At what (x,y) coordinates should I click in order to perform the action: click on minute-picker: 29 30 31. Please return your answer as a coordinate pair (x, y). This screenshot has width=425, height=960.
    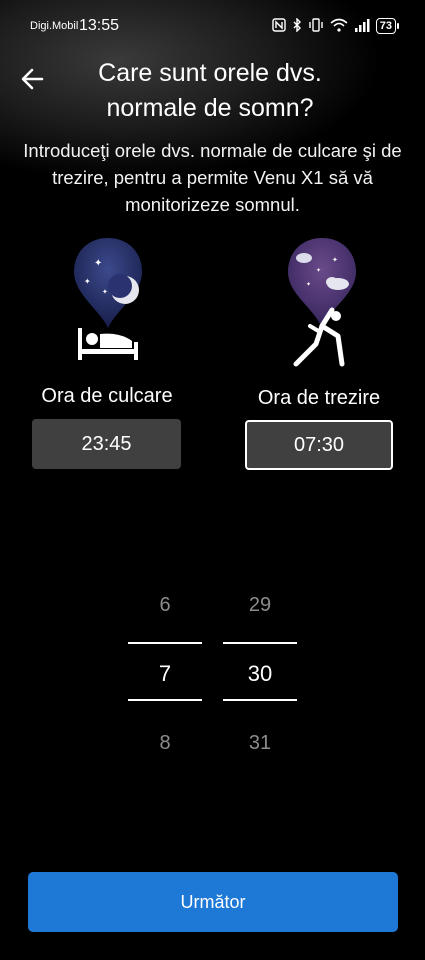
    Looking at the image, I should click on (260, 670).